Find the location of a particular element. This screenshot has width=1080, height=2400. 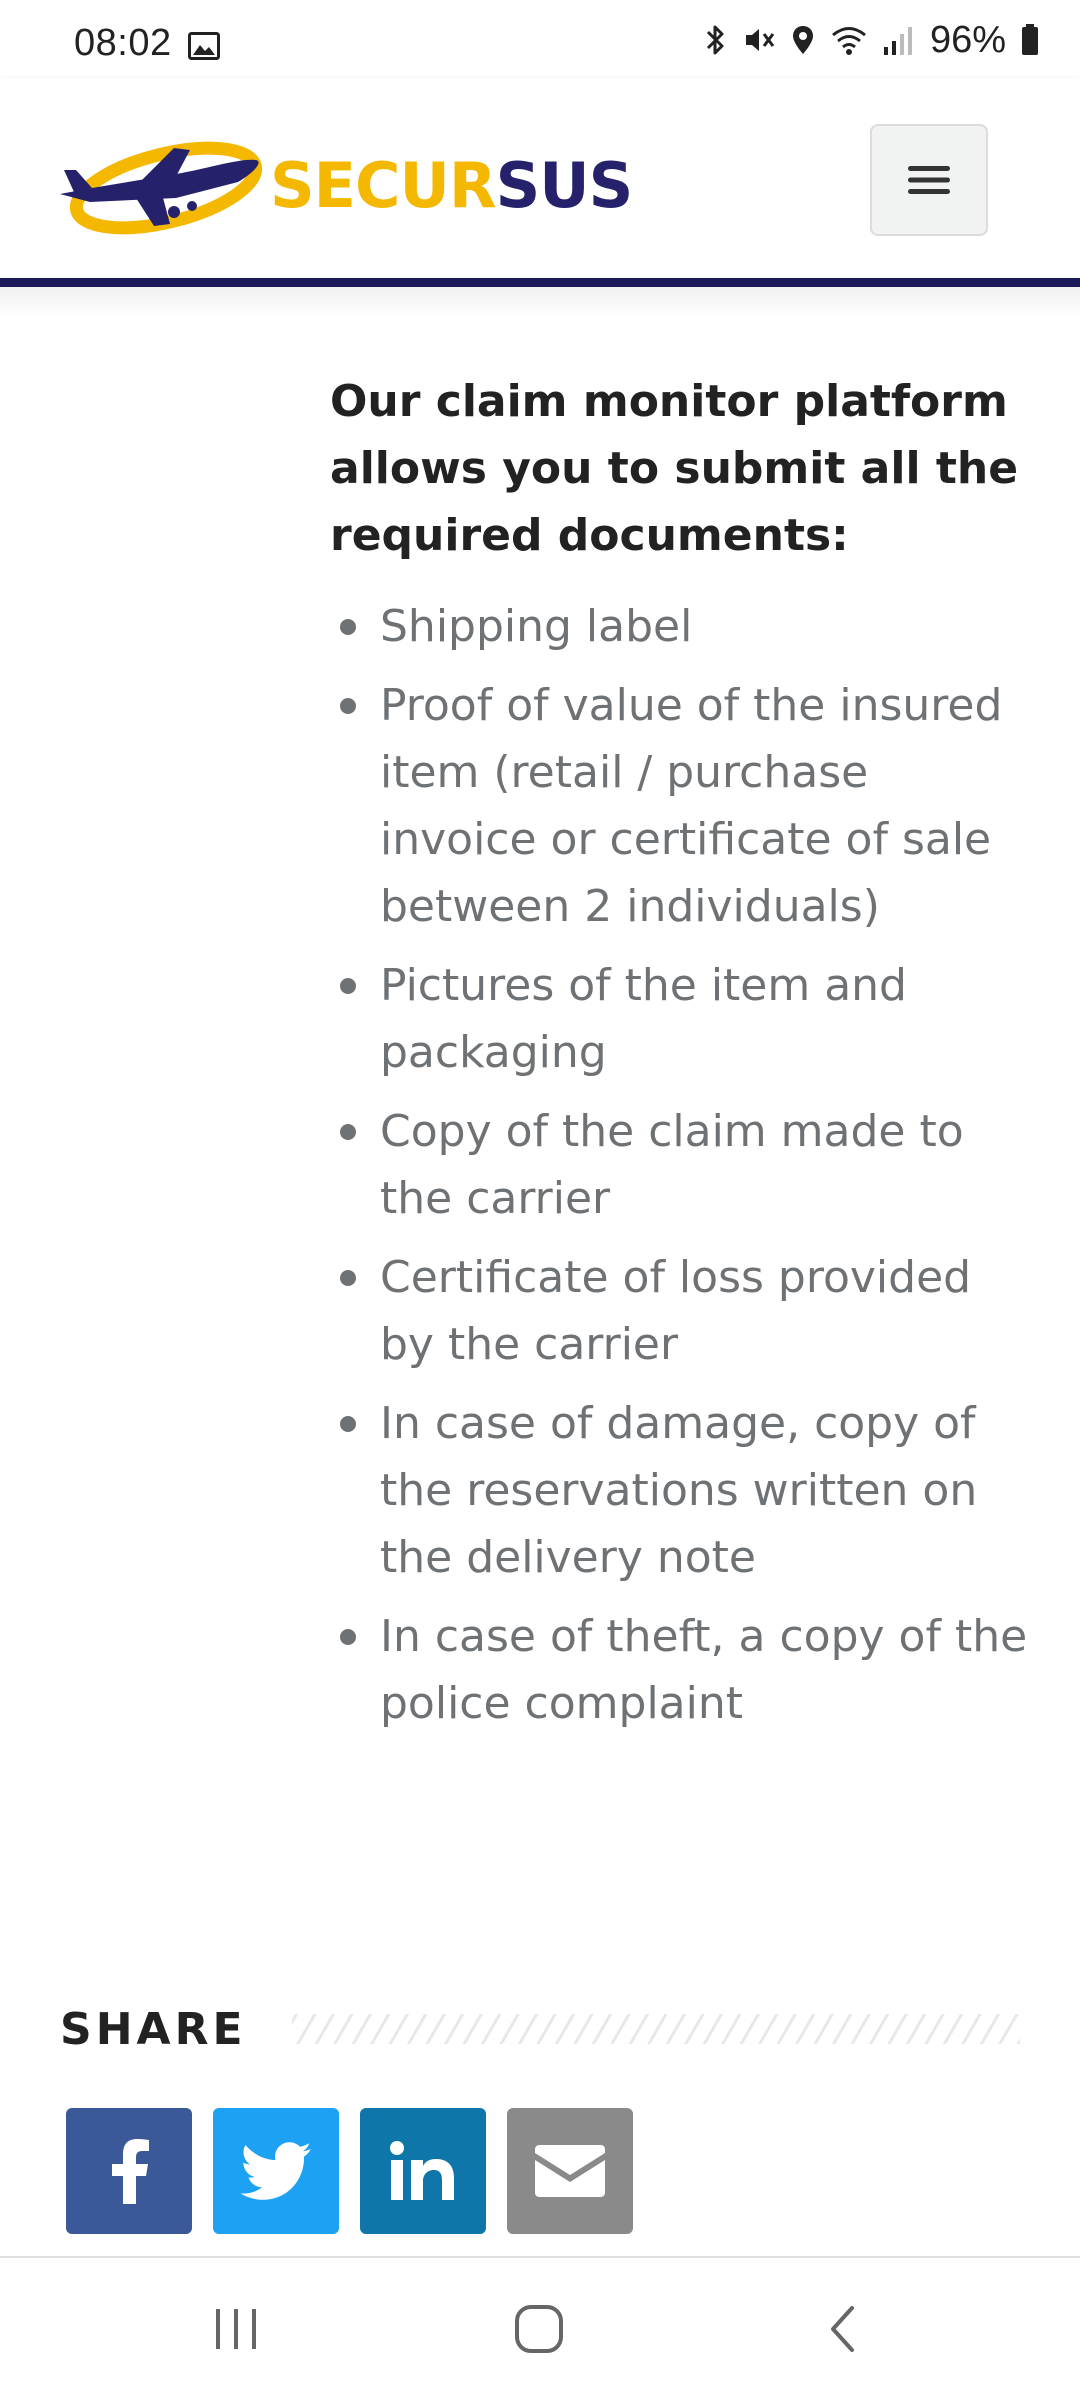

share-email-button is located at coordinates (570, 2171).